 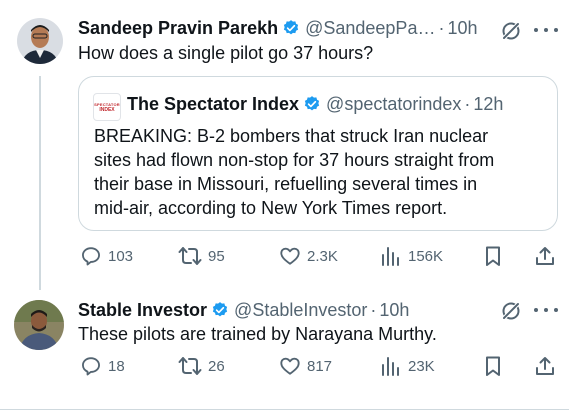 What do you see at coordinates (40, 183) in the screenshot?
I see `thread-connector-line` at bounding box center [40, 183].